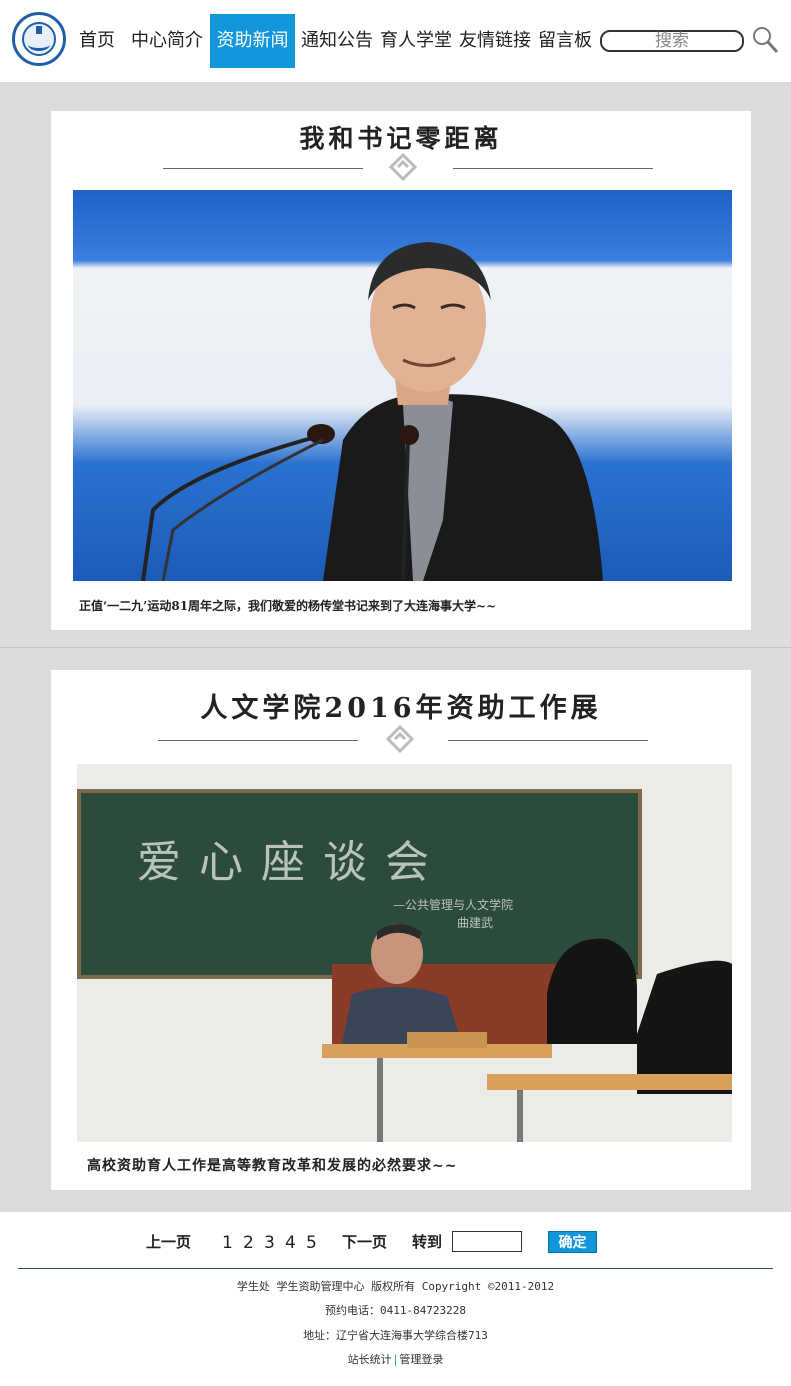  I want to click on prev-page-link: 上一页, so click(168, 1242).